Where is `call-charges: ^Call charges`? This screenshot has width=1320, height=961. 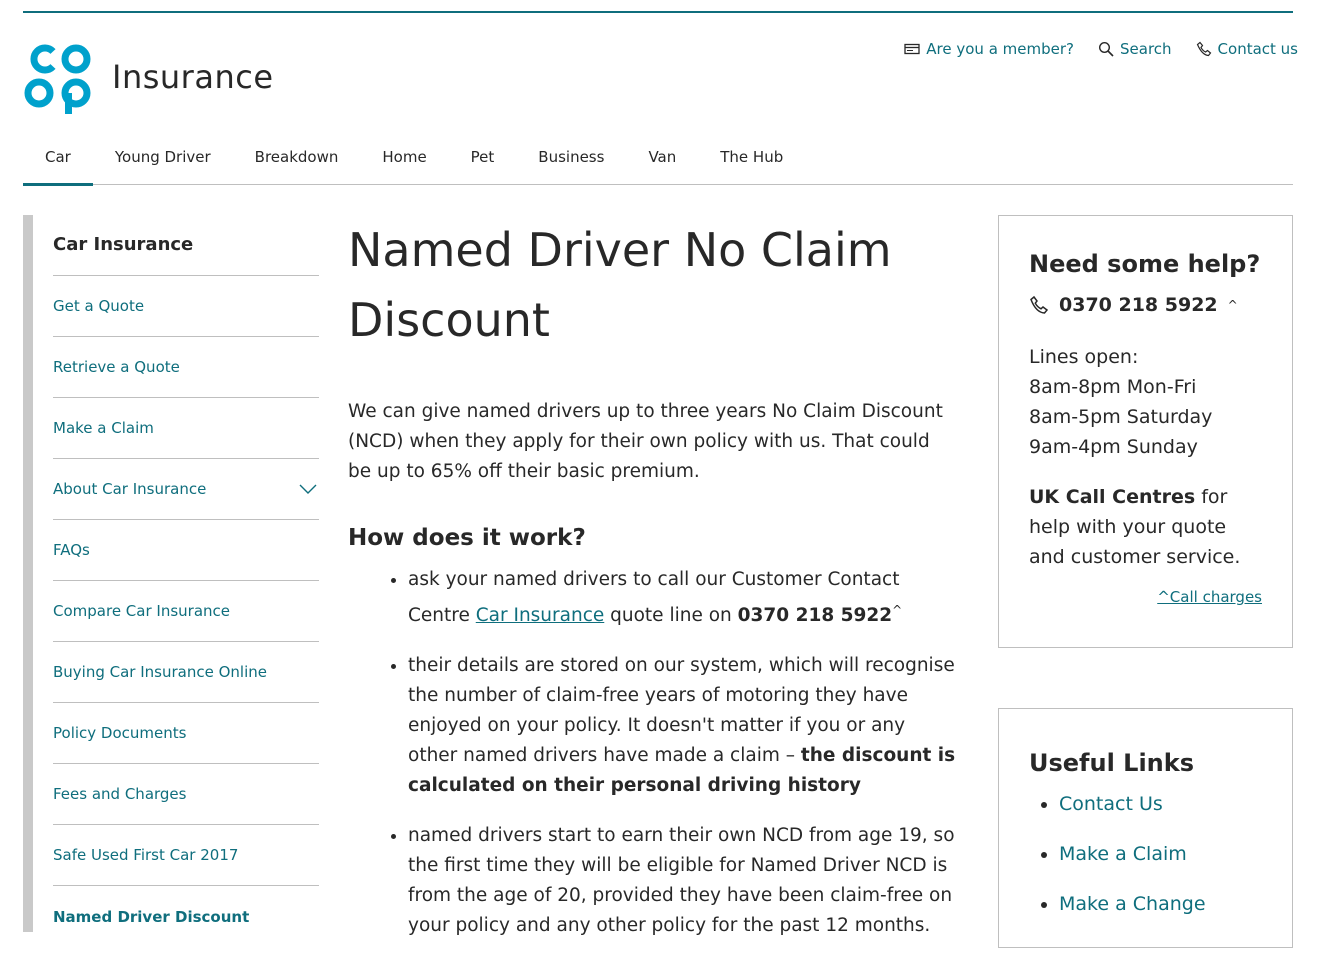
call-charges: ^Call charges is located at coordinates (1145, 597).